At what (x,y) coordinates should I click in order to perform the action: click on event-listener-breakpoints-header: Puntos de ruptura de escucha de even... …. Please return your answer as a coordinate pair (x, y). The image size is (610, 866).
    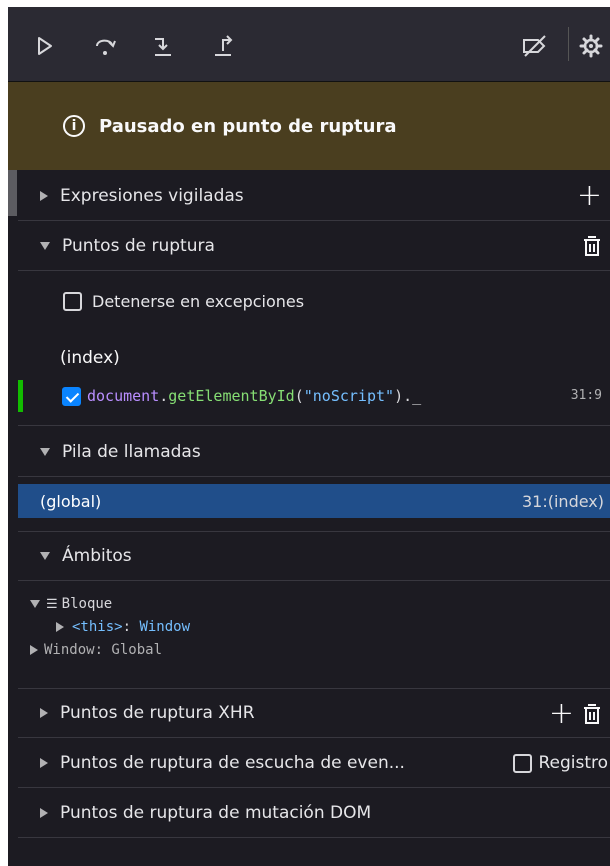
    Looking at the image, I should click on (314, 763).